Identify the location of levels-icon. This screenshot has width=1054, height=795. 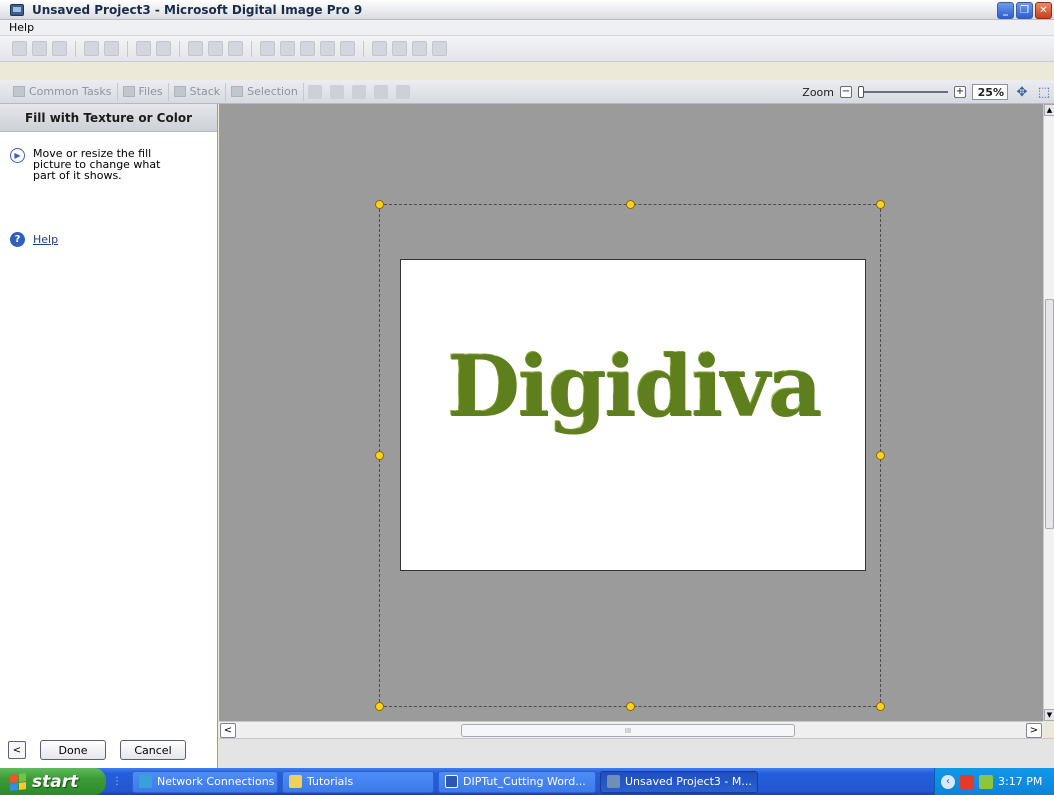
(399, 48).